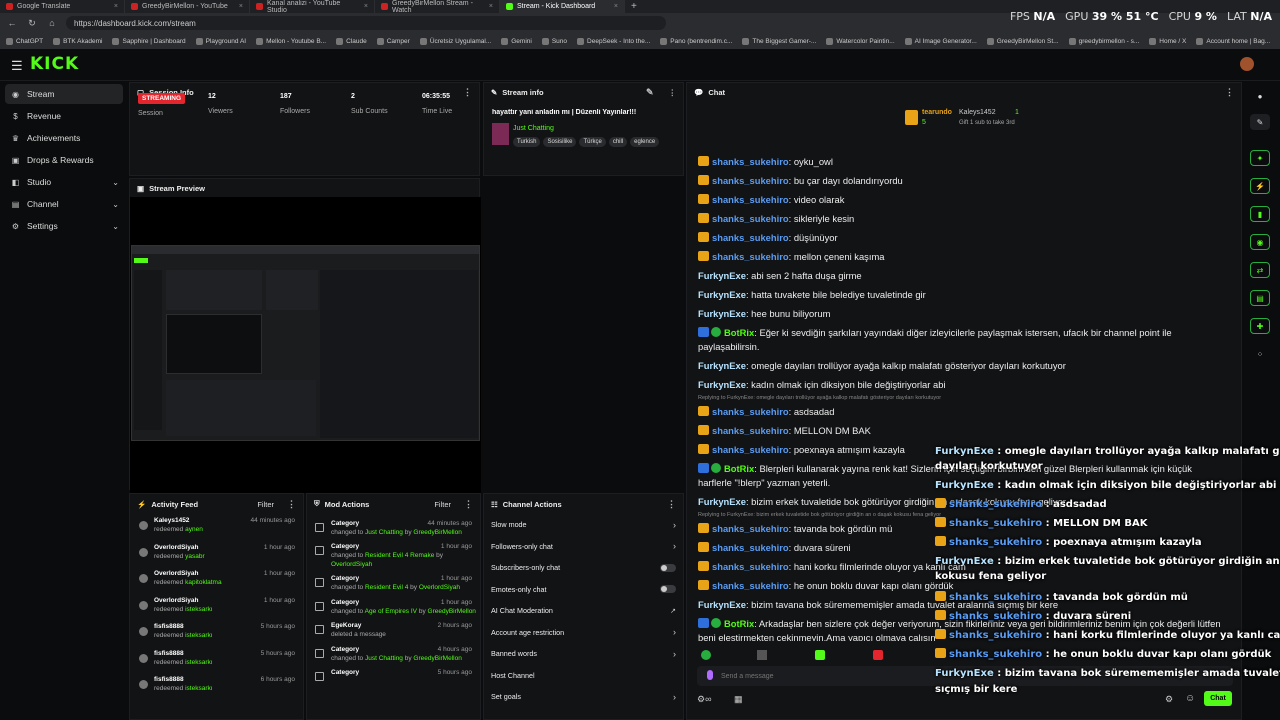  What do you see at coordinates (583, 590) in the screenshot?
I see `channel-action-emotes-only-chat: Emotes-only chat` at bounding box center [583, 590].